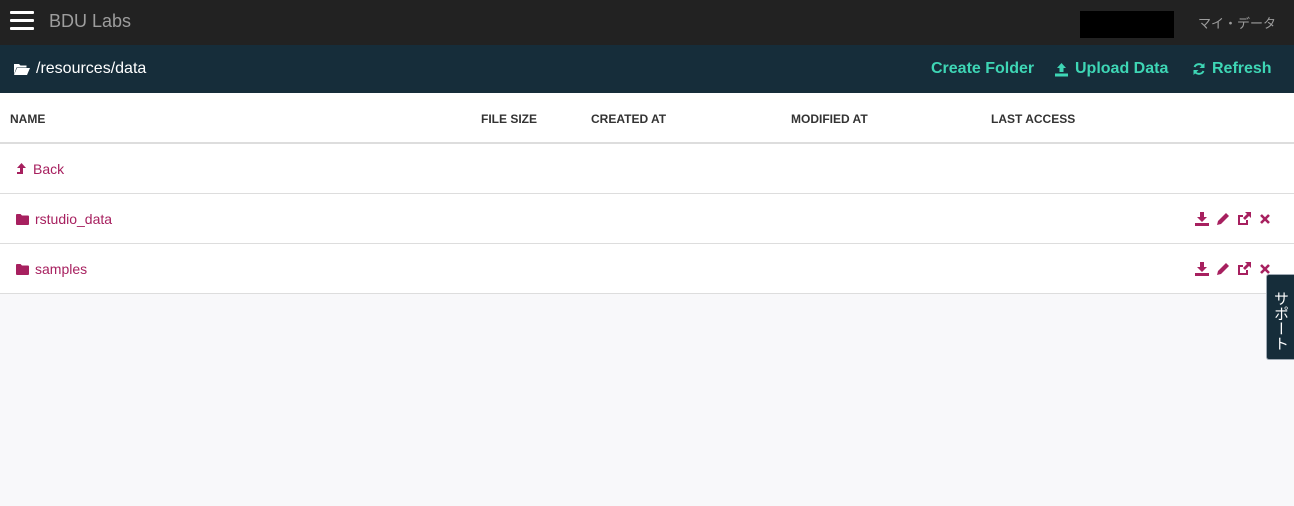 Image resolution: width=1294 pixels, height=506 pixels. I want to click on current-path: /resources/data, so click(79, 69).